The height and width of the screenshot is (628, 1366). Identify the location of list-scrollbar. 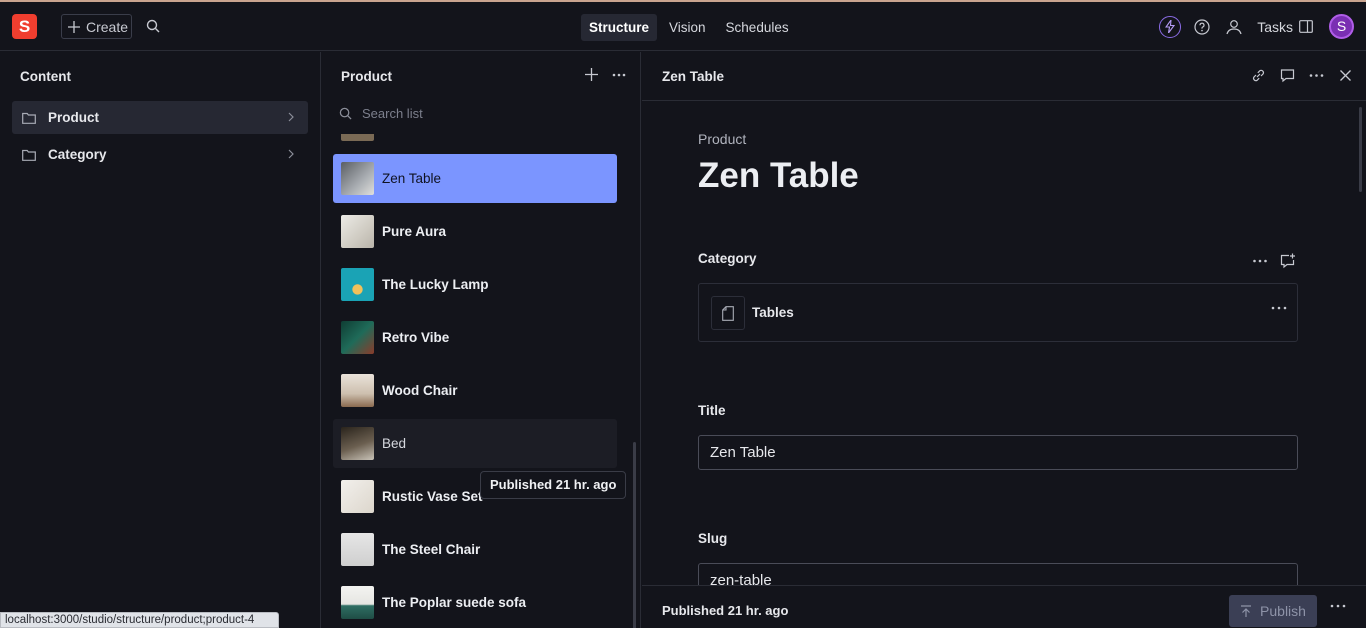
(634, 535).